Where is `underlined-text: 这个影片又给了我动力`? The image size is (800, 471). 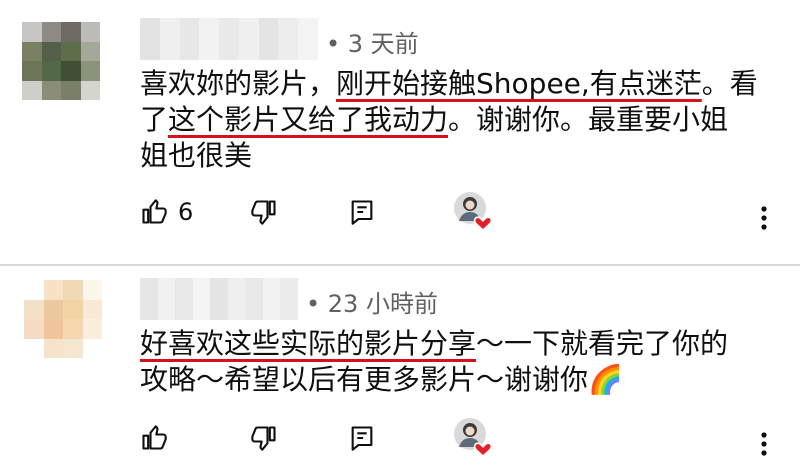 underlined-text: 这个影片又给了我动力 is located at coordinates (308, 119).